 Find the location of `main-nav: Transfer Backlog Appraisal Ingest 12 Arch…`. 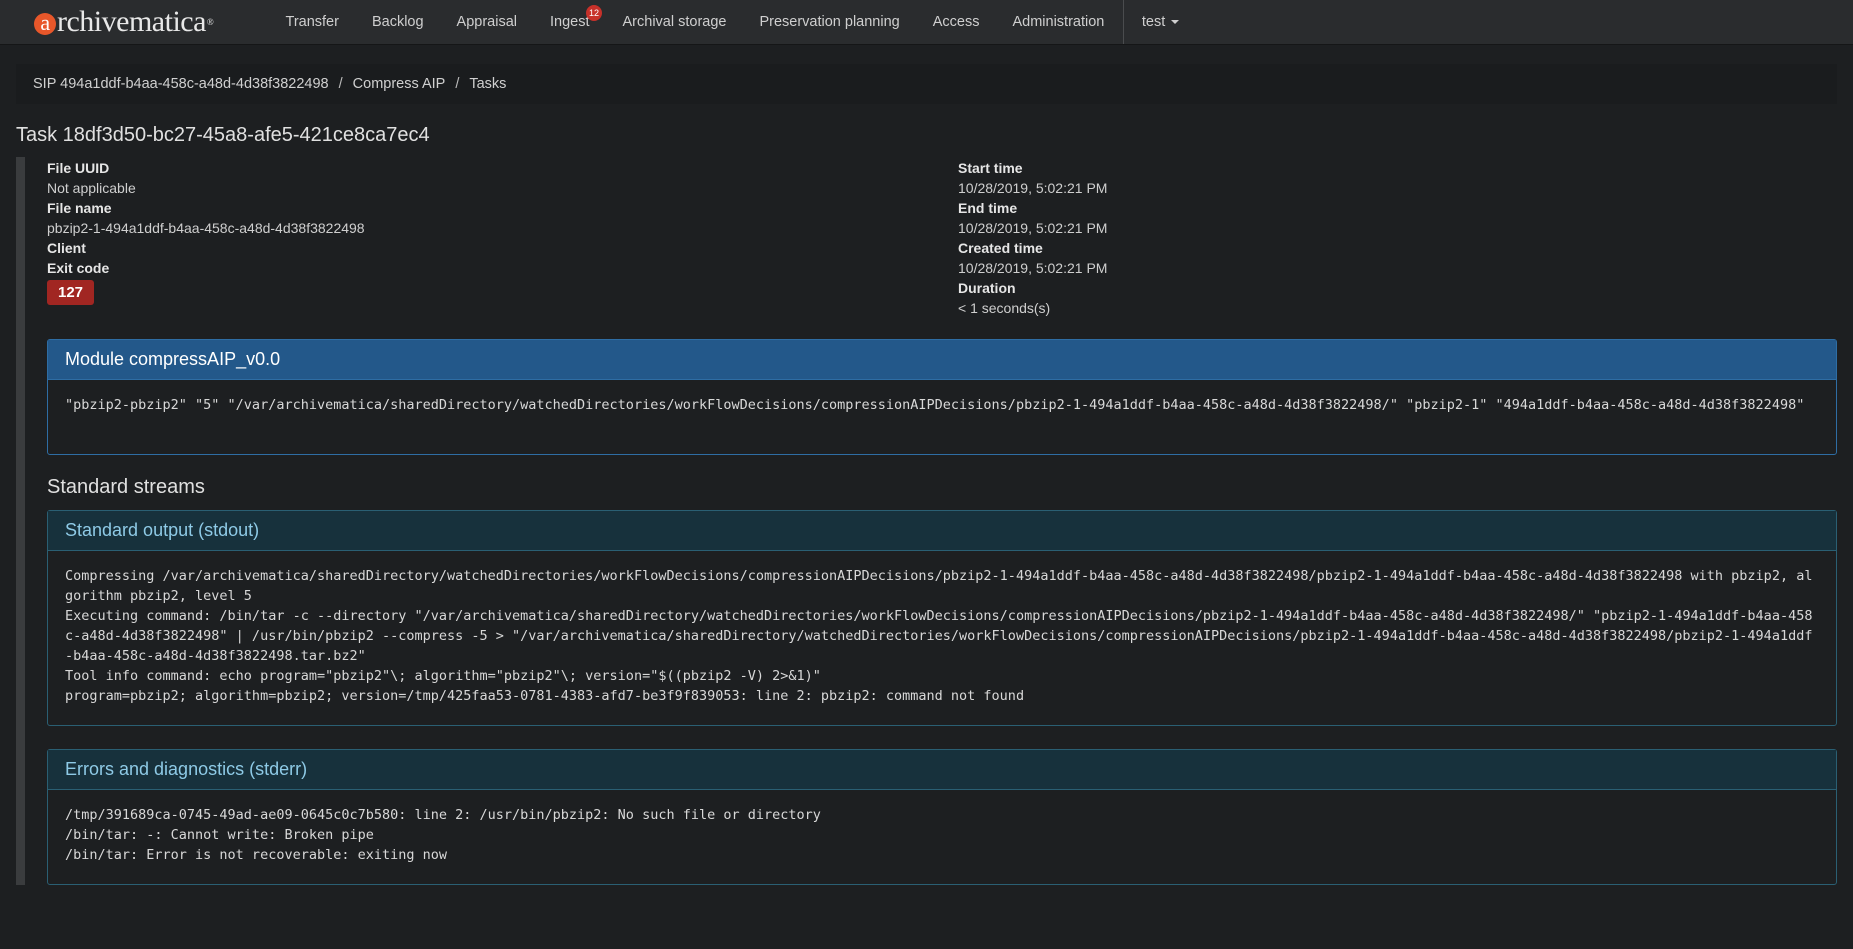

main-nav: Transfer Backlog Appraisal Ingest 12 Arch… is located at coordinates (695, 22).